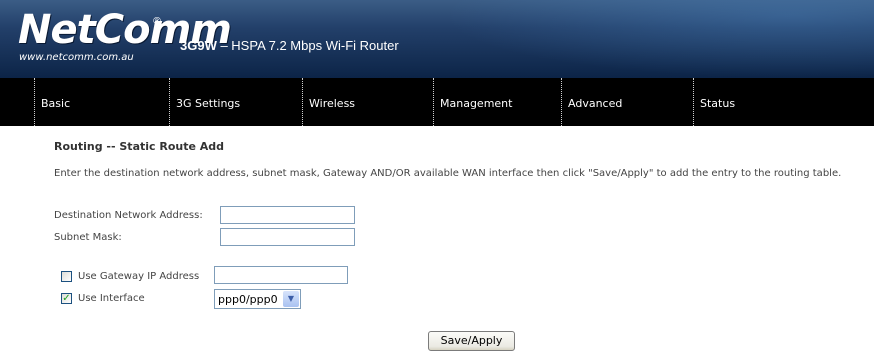 This screenshot has height=354, width=874. I want to click on interface-selected-value: ppp0/ppp0, so click(248, 299).